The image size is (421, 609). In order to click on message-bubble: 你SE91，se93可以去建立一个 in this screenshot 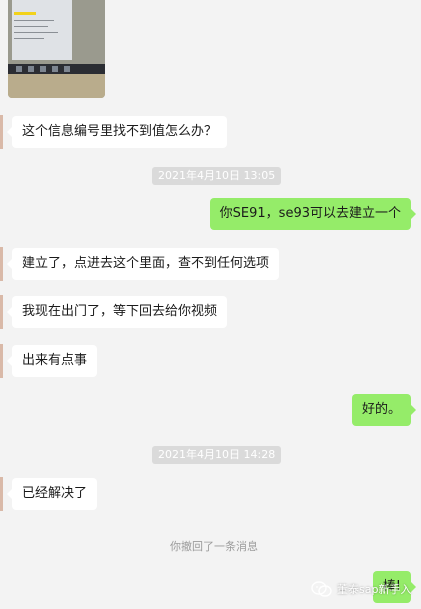, I will do `click(313, 214)`.